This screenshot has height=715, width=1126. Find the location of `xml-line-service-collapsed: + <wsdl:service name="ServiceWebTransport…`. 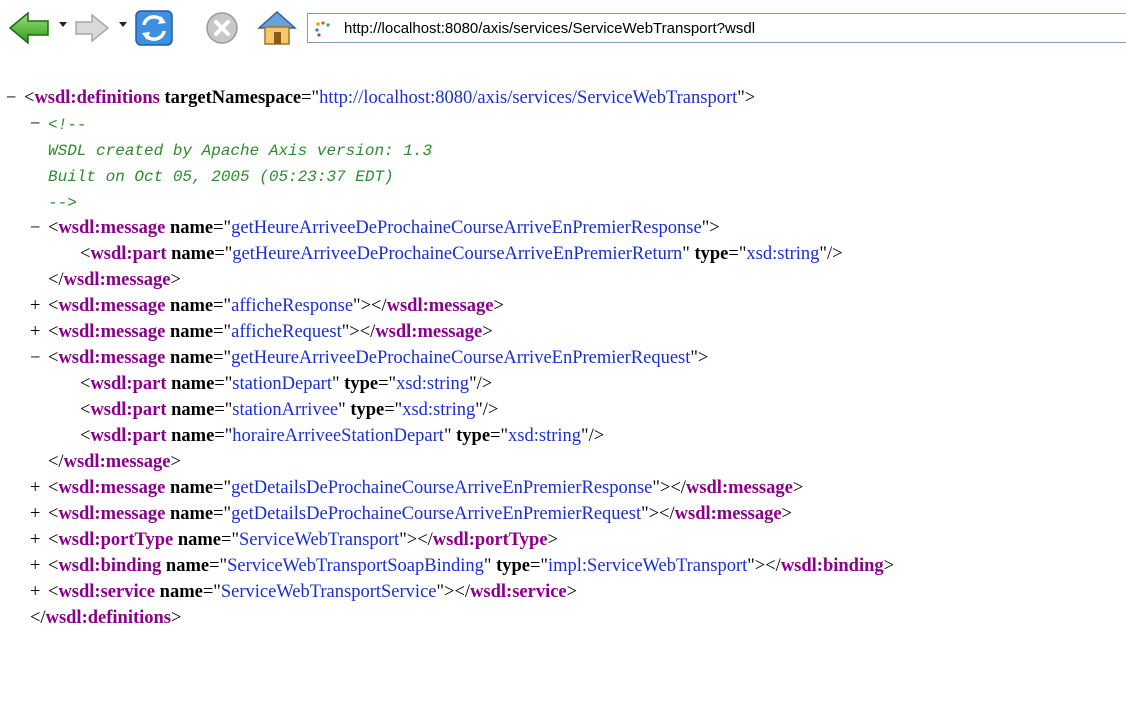

xml-line-service-collapsed: + <wsdl:service name="ServiceWebTransport… is located at coordinates (303, 592).